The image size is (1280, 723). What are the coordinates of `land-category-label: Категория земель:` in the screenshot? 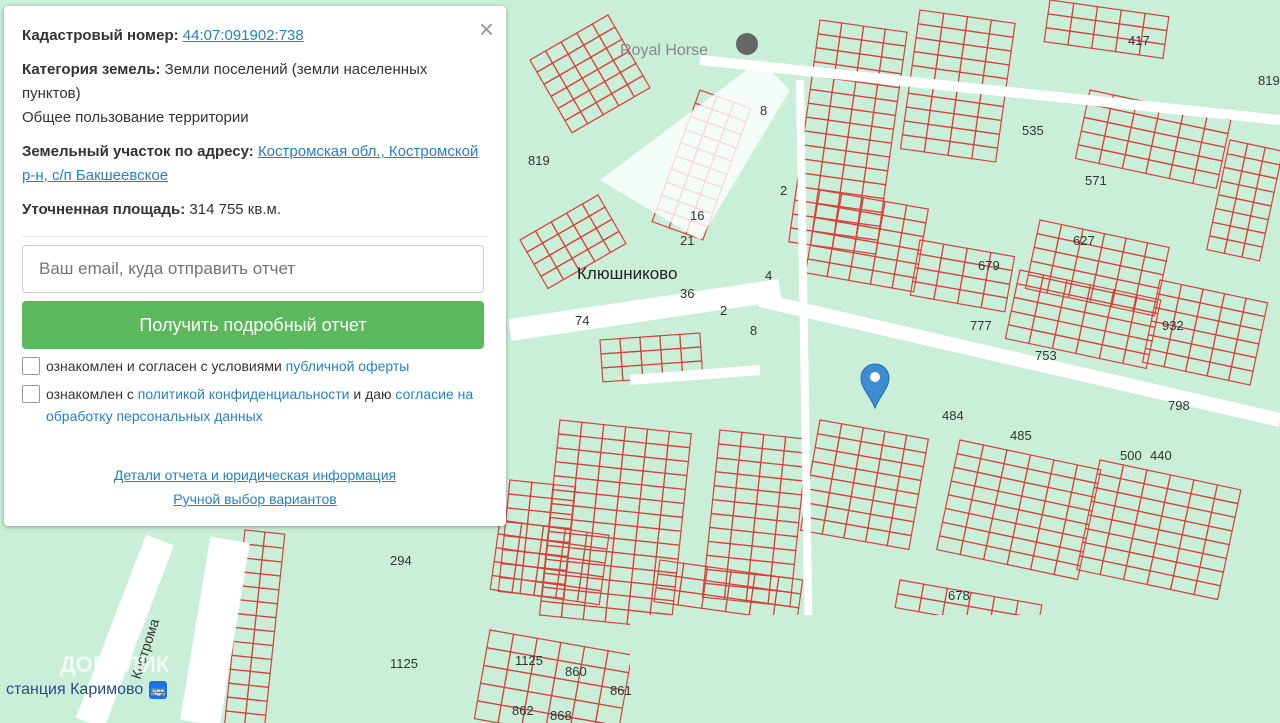 It's located at (91, 69).